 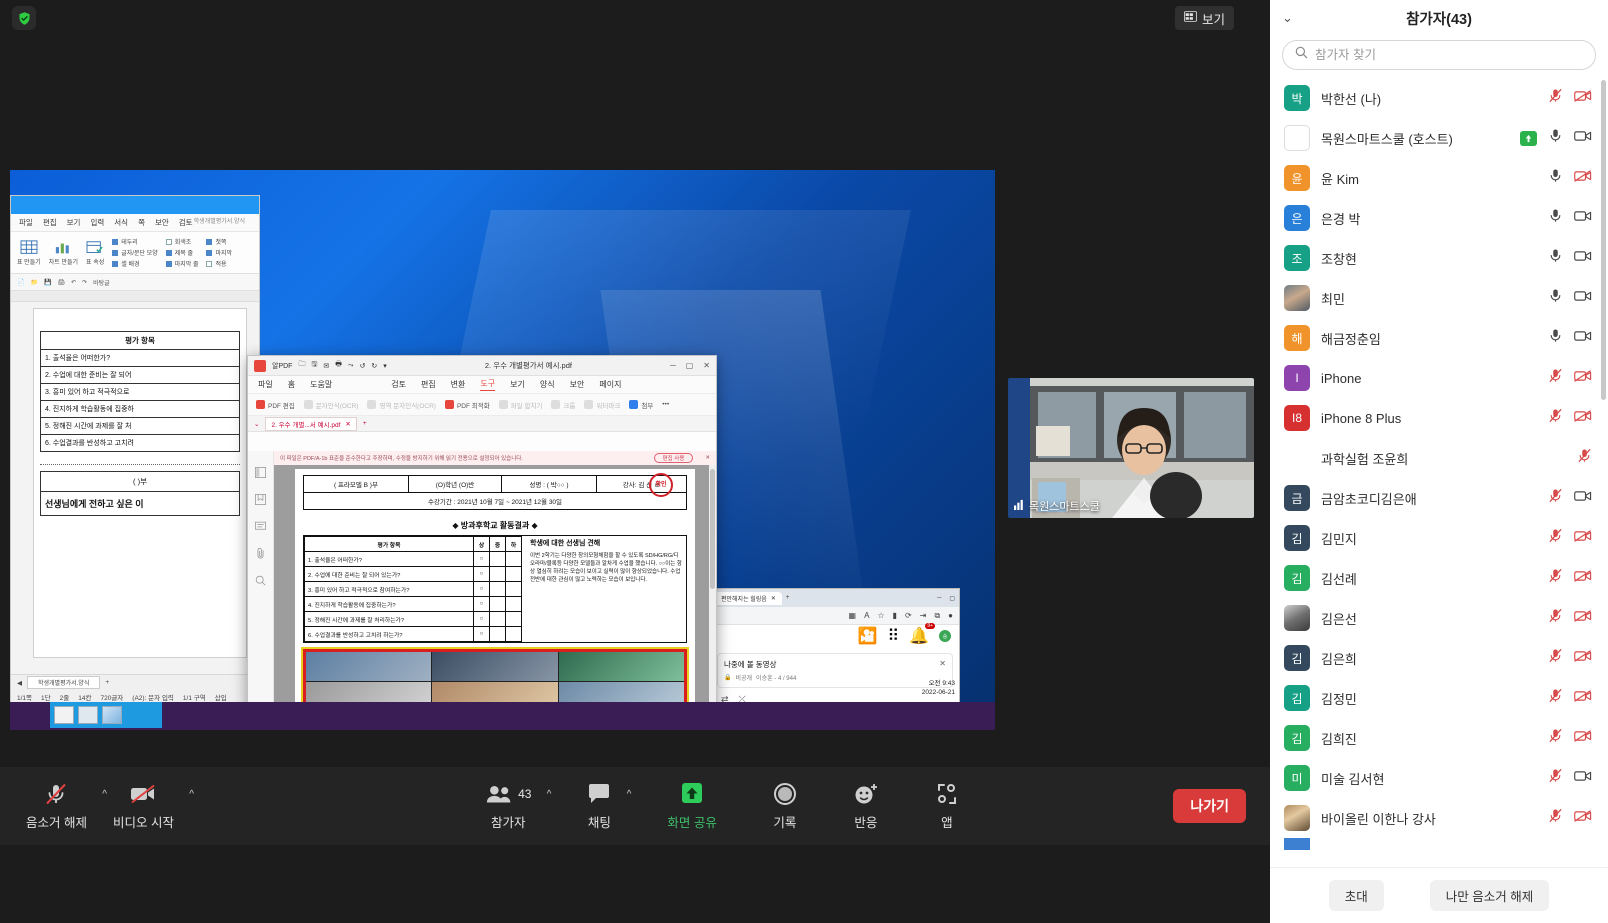 What do you see at coordinates (428, 384) in the screenshot?
I see `pdf-menu-edit: 편집` at bounding box center [428, 384].